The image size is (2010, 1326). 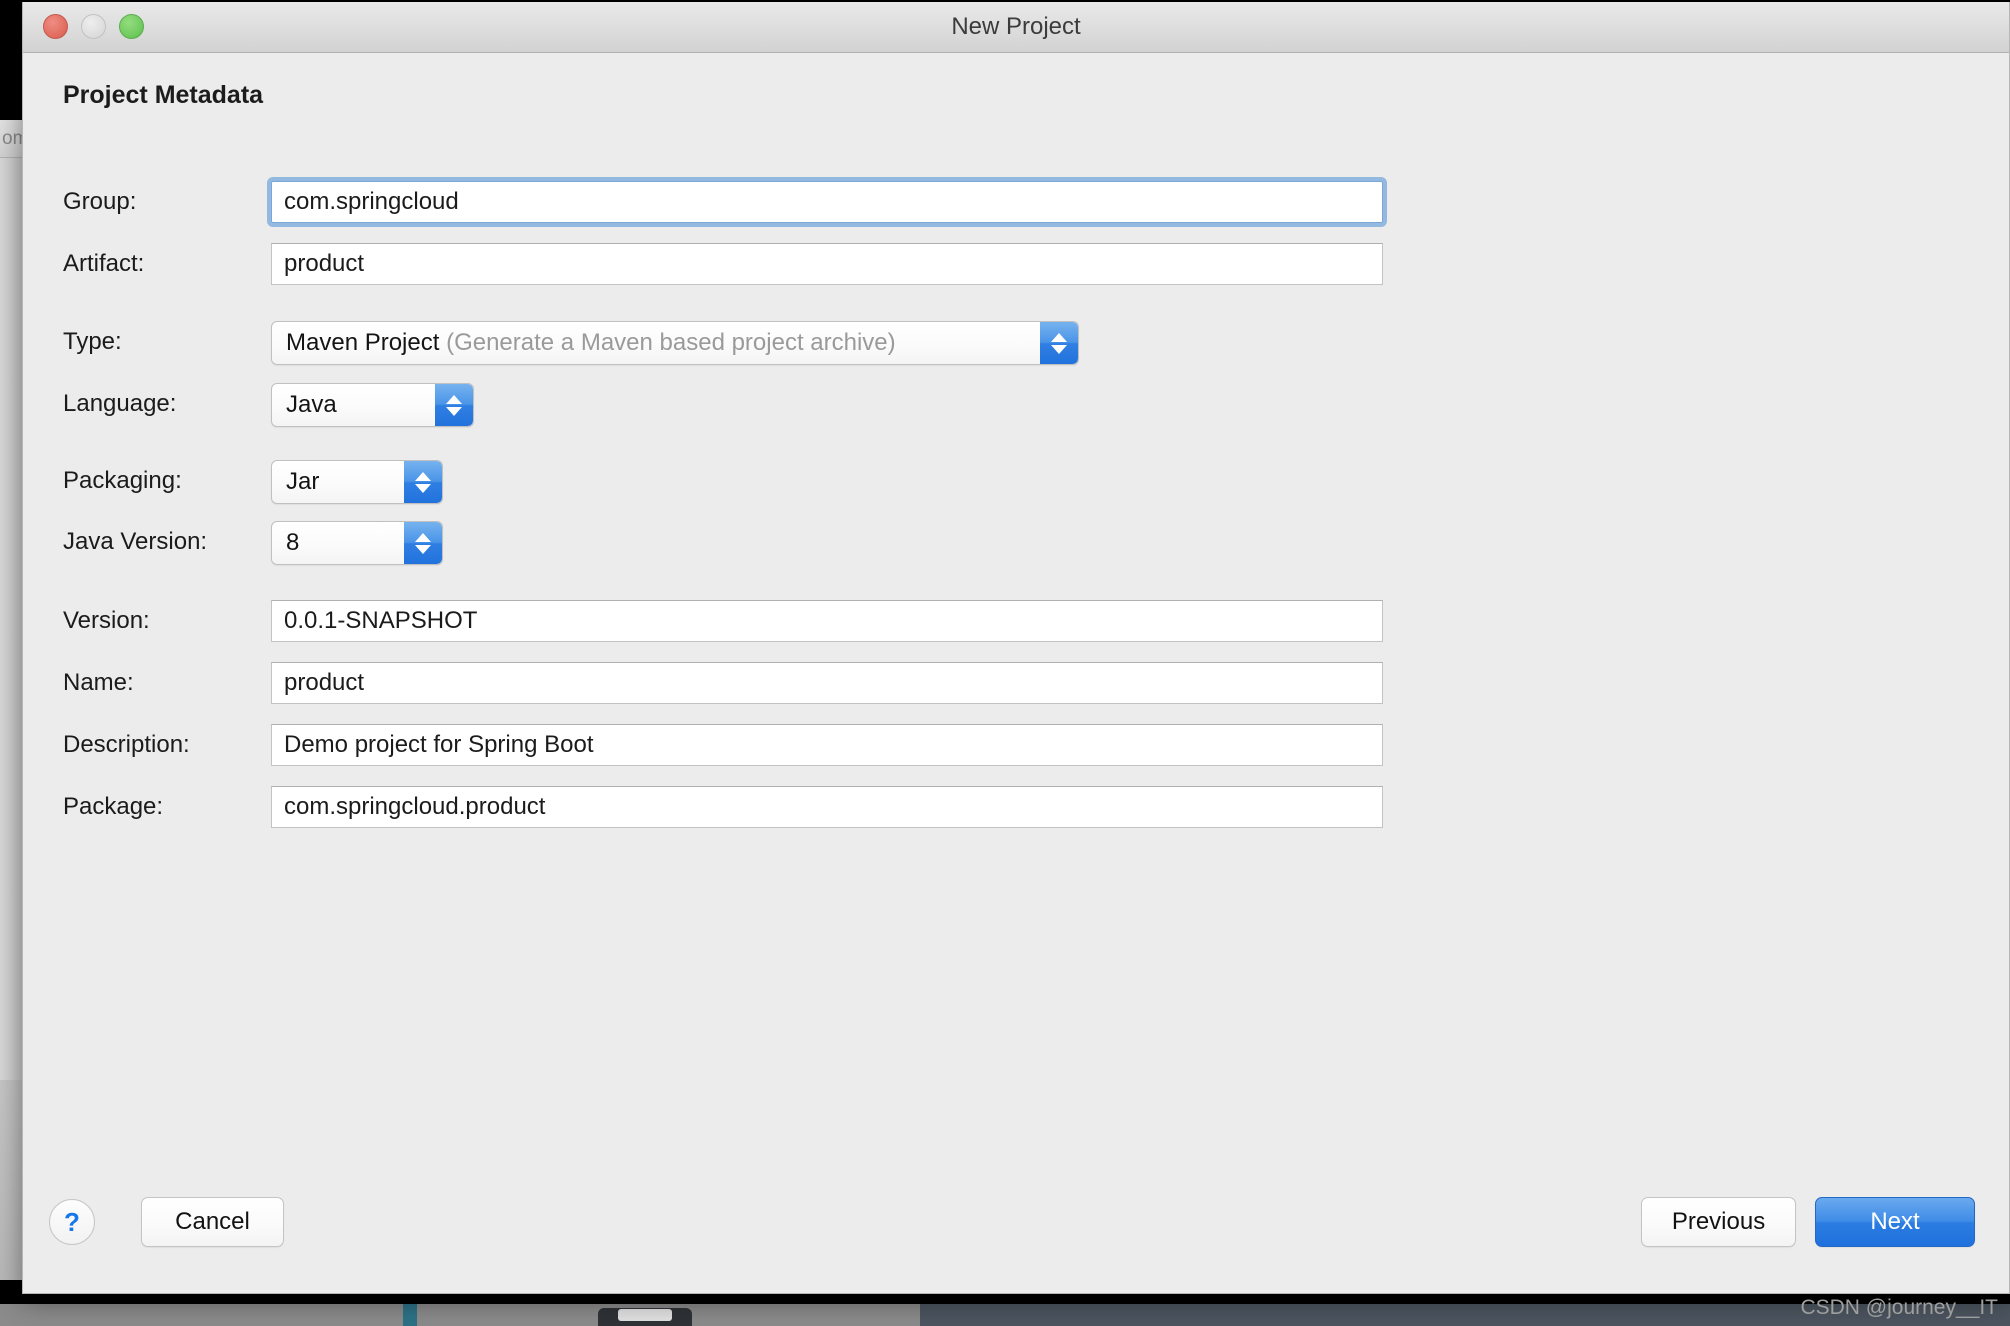 What do you see at coordinates (357, 543) in the screenshot?
I see `java-version-dropdown: 8` at bounding box center [357, 543].